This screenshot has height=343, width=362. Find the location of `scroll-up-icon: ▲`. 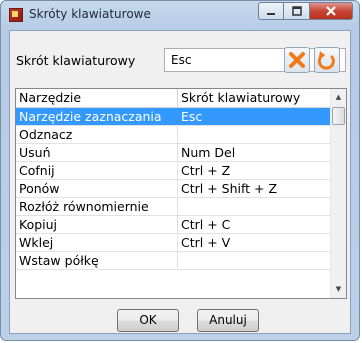

scroll-up-icon: ▲ is located at coordinates (338, 97).